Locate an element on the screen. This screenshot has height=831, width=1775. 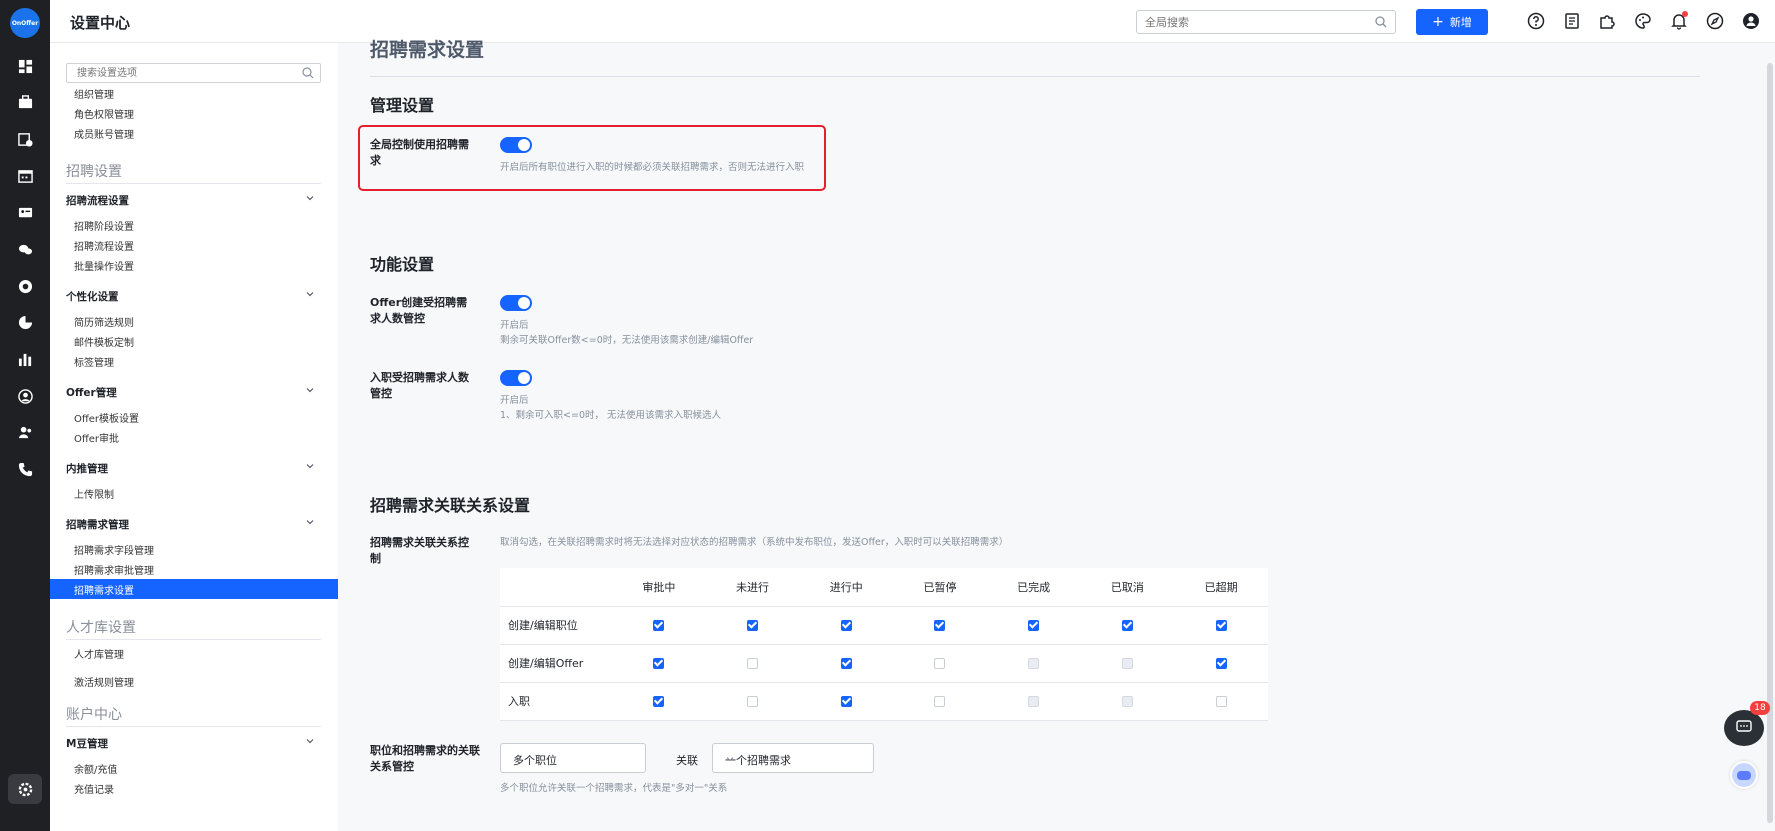
id-card-icon is located at coordinates (25, 212).